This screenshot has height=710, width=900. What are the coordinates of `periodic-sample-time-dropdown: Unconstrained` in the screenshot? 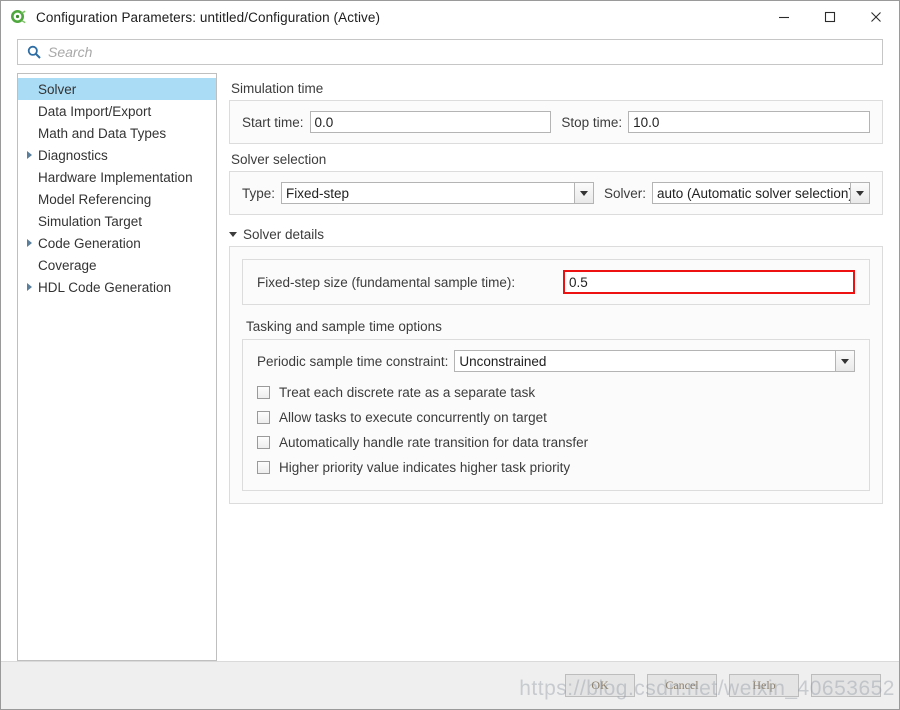 It's located at (654, 361).